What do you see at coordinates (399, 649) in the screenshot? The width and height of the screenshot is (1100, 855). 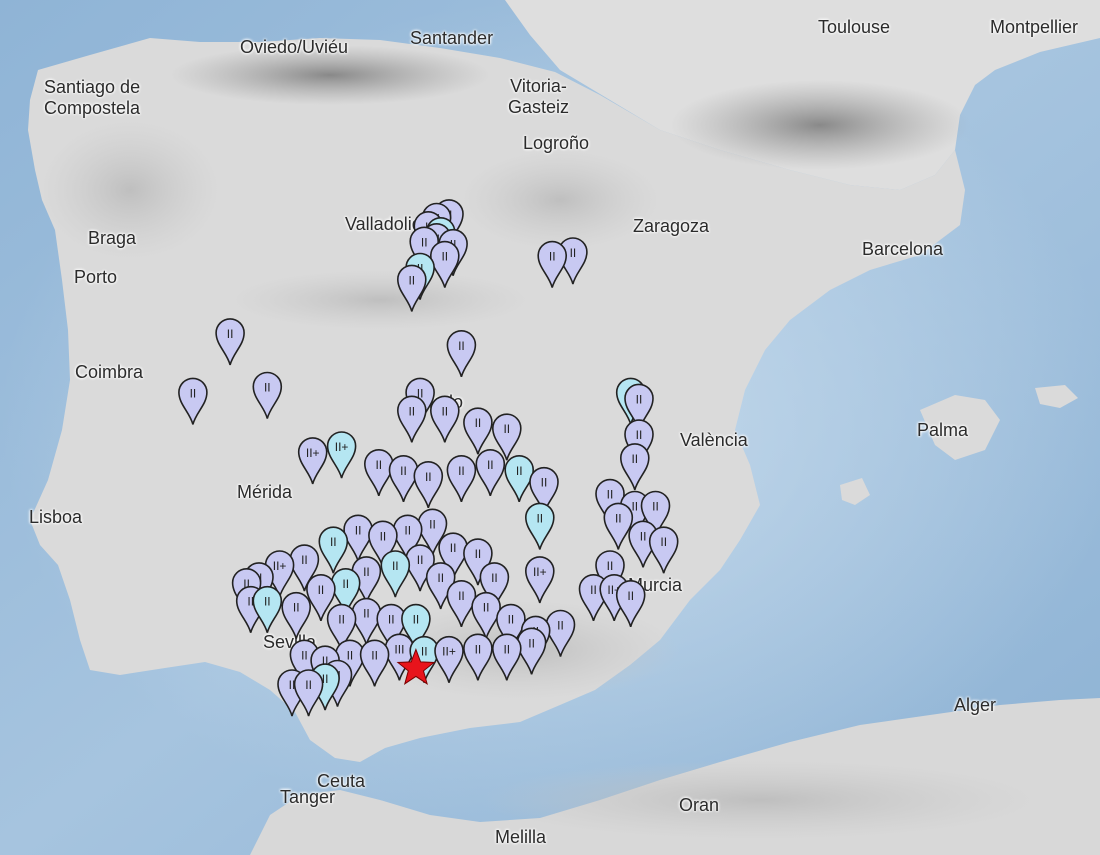 I see `marker-intensity-label: III` at bounding box center [399, 649].